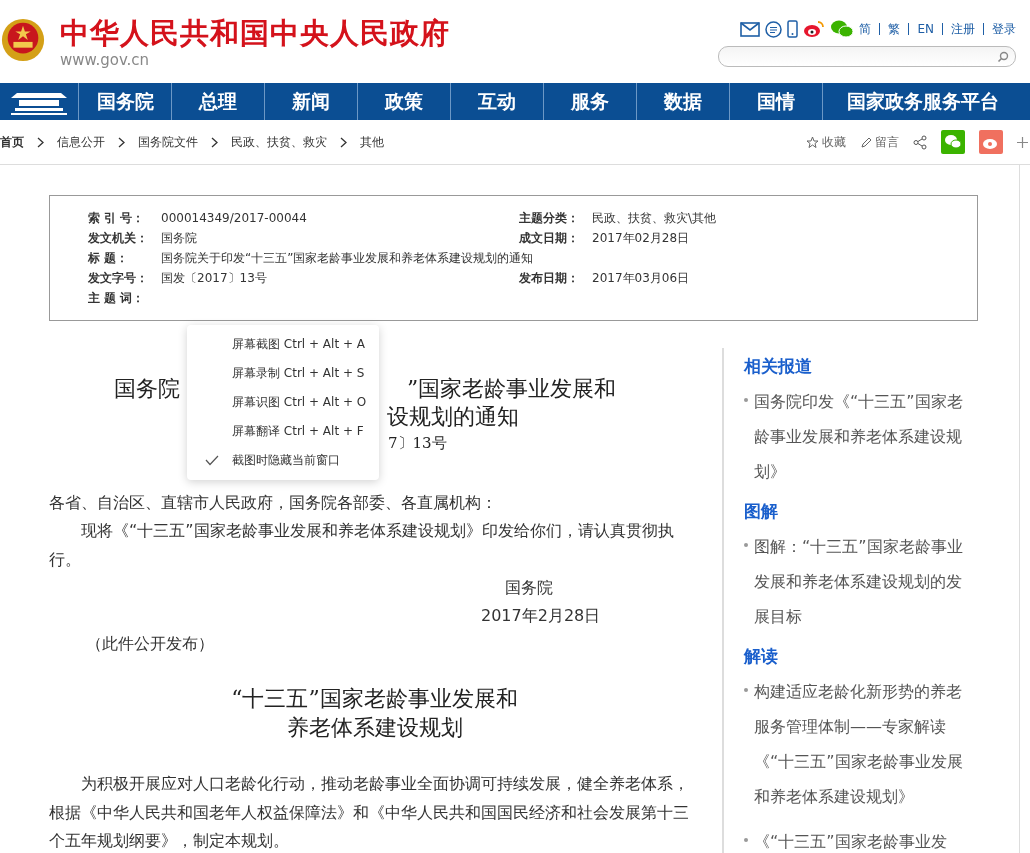  Describe the element at coordinates (125, 101) in the screenshot. I see `nav-item: 国务院` at that location.